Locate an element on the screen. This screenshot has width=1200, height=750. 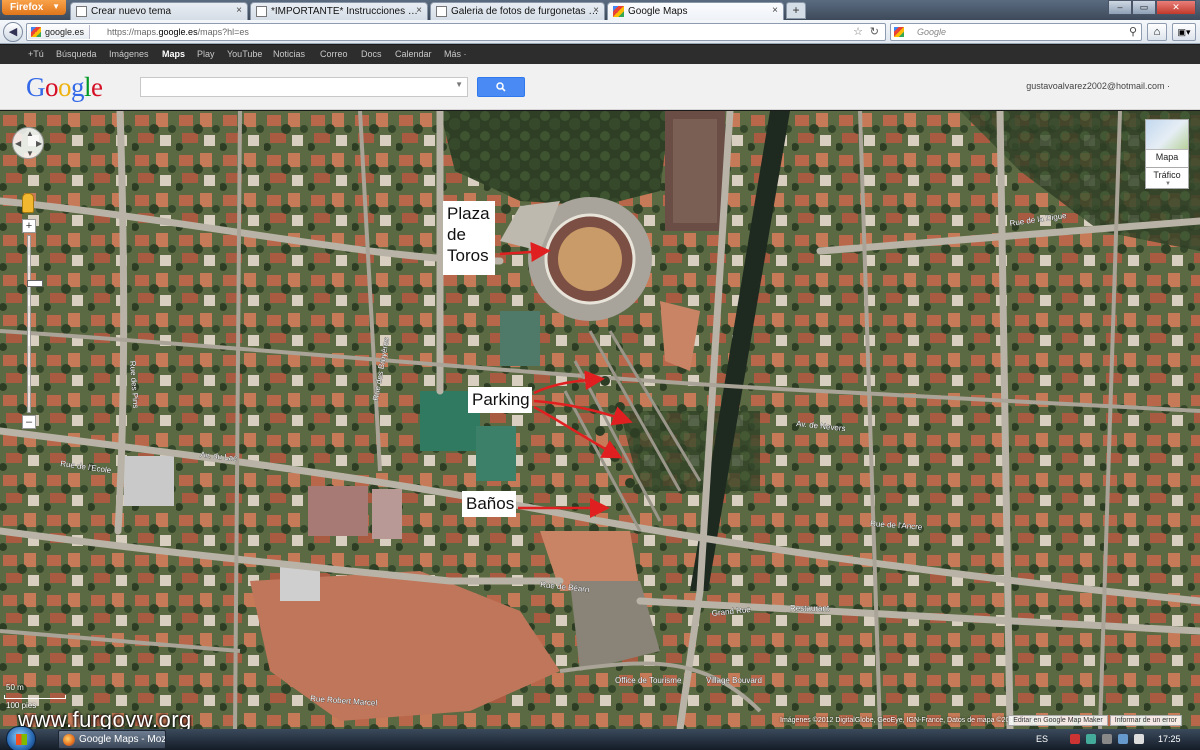
gbar-item-plus: +Tú is located at coordinates (36, 54).